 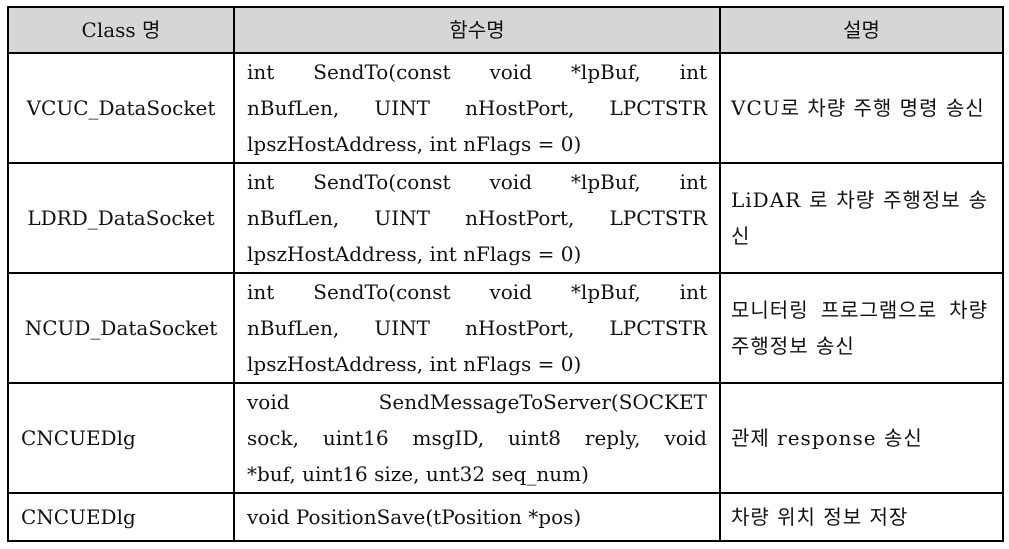 What do you see at coordinates (861, 108) in the screenshot?
I see `description-cell: VCU로 차량 주행 명령 송신` at bounding box center [861, 108].